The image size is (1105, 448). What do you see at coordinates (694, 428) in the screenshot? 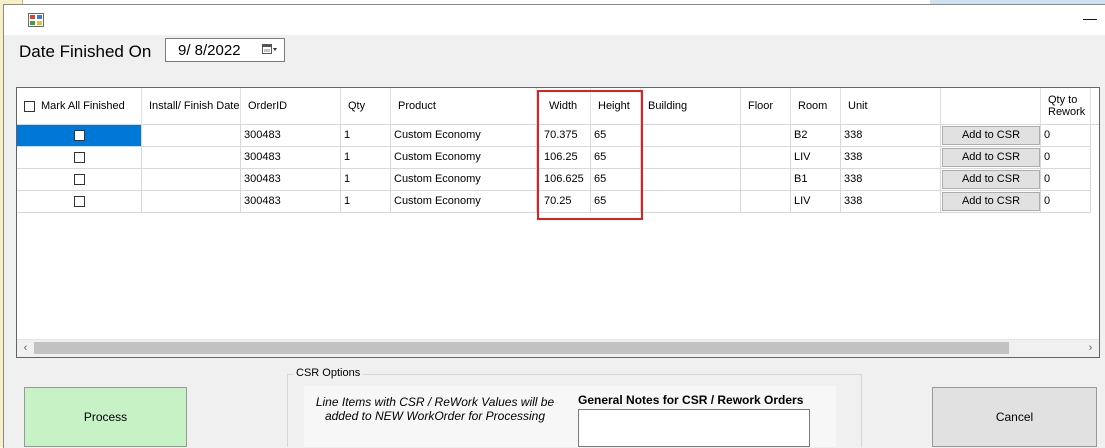
I see `general-notes-textarea` at bounding box center [694, 428].